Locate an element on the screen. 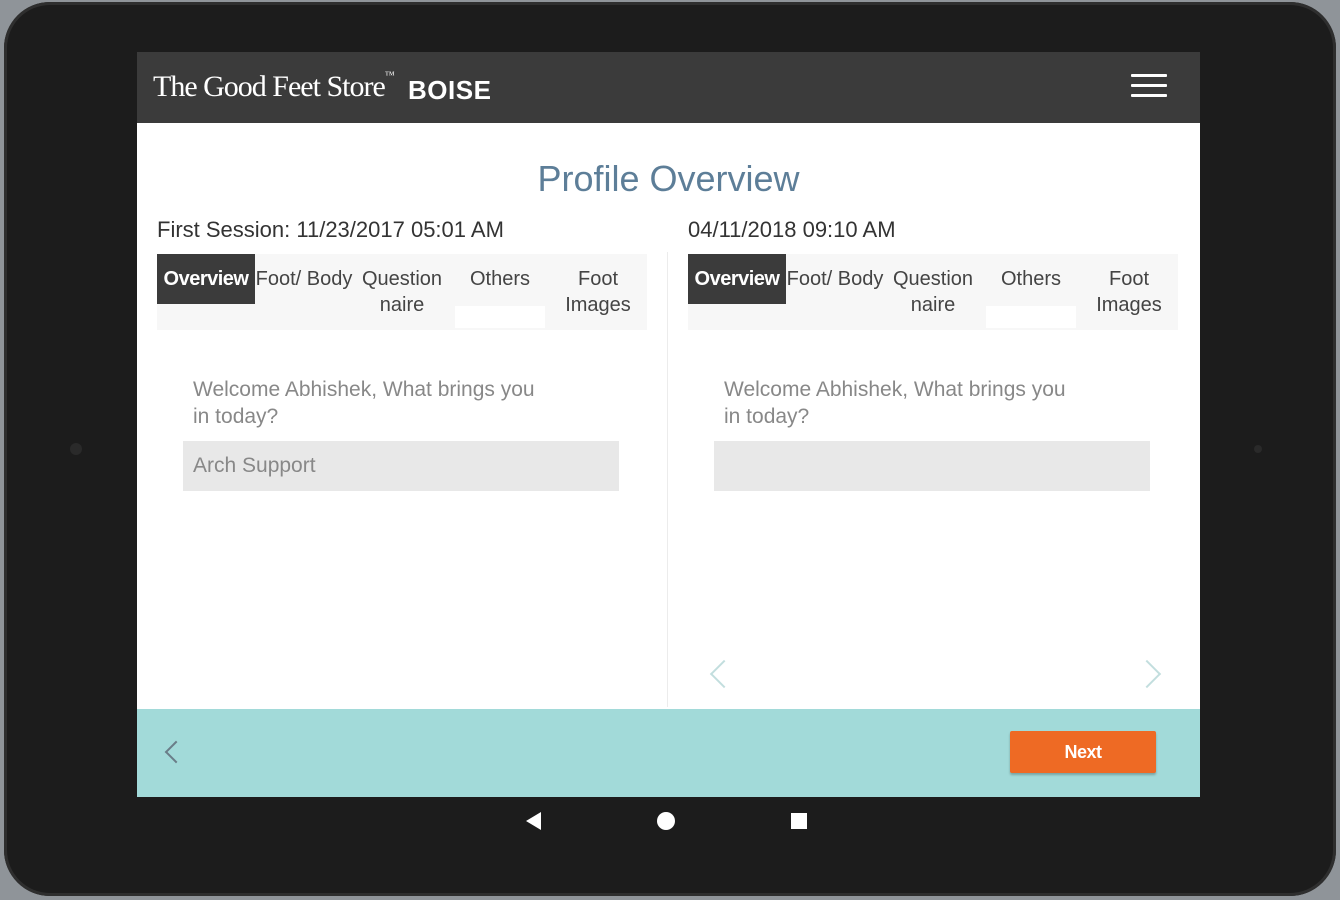  answer-field is located at coordinates (932, 466).